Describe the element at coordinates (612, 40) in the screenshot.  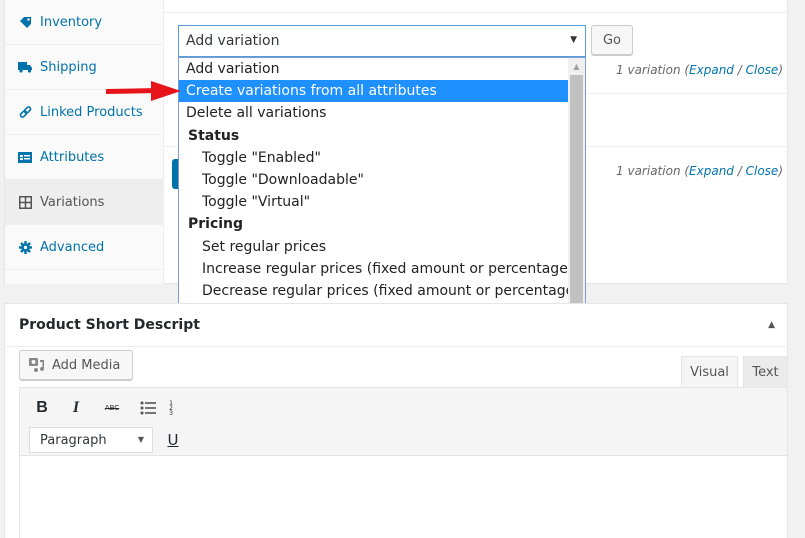
I see `go-button: Go` at that location.